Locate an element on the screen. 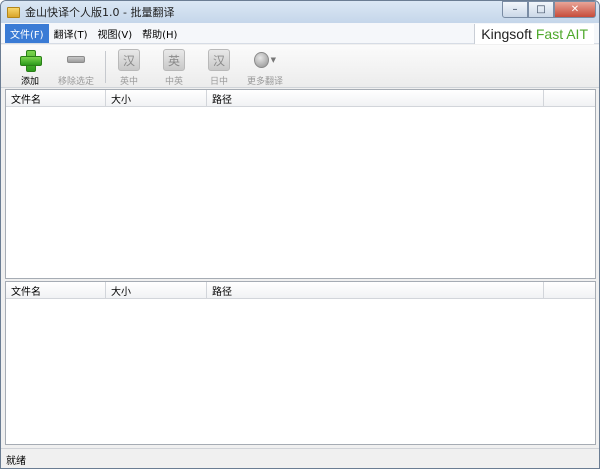 This screenshot has height=469, width=600. en-zh-label: 英中 is located at coordinates (128, 82).